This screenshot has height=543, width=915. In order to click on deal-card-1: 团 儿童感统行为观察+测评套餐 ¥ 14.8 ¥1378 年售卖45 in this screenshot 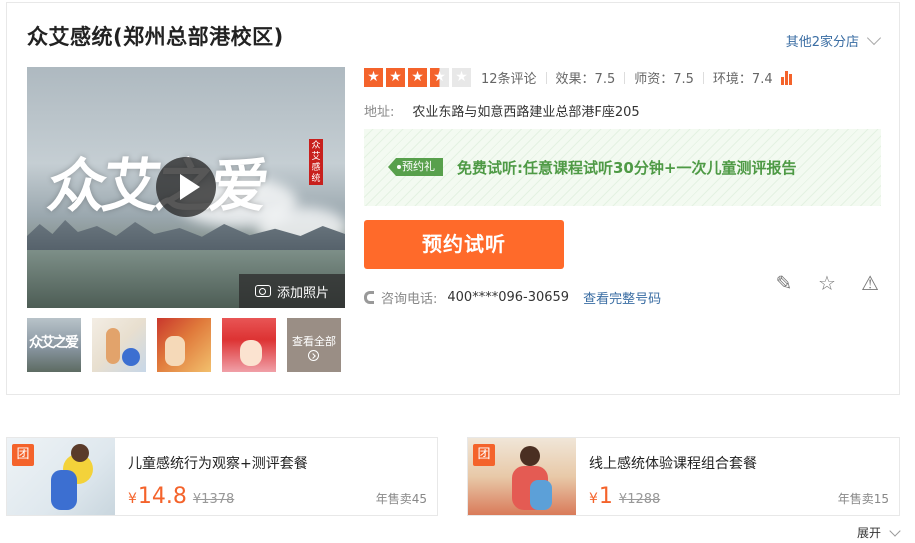, I will do `click(222, 476)`.